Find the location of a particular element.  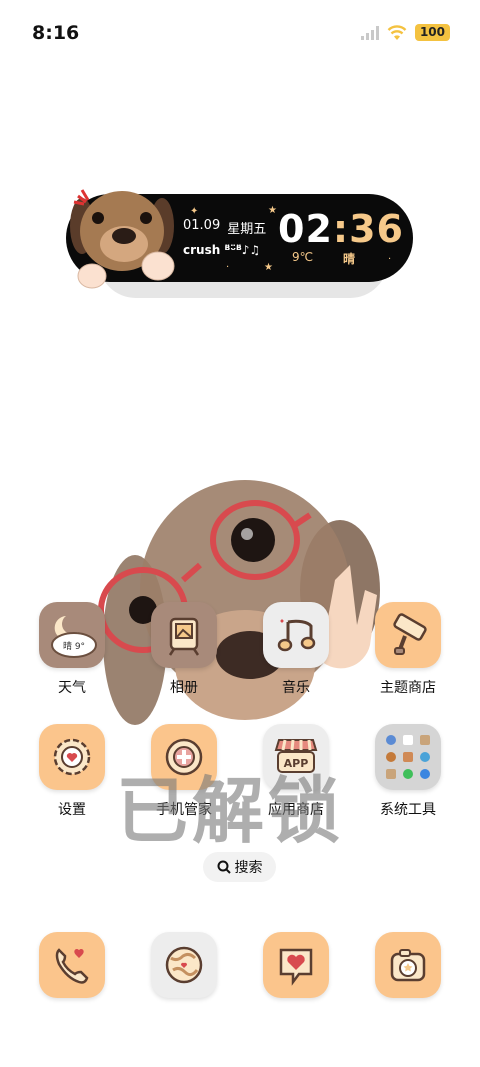

widget-weekday: 星期五 is located at coordinates (247, 229).